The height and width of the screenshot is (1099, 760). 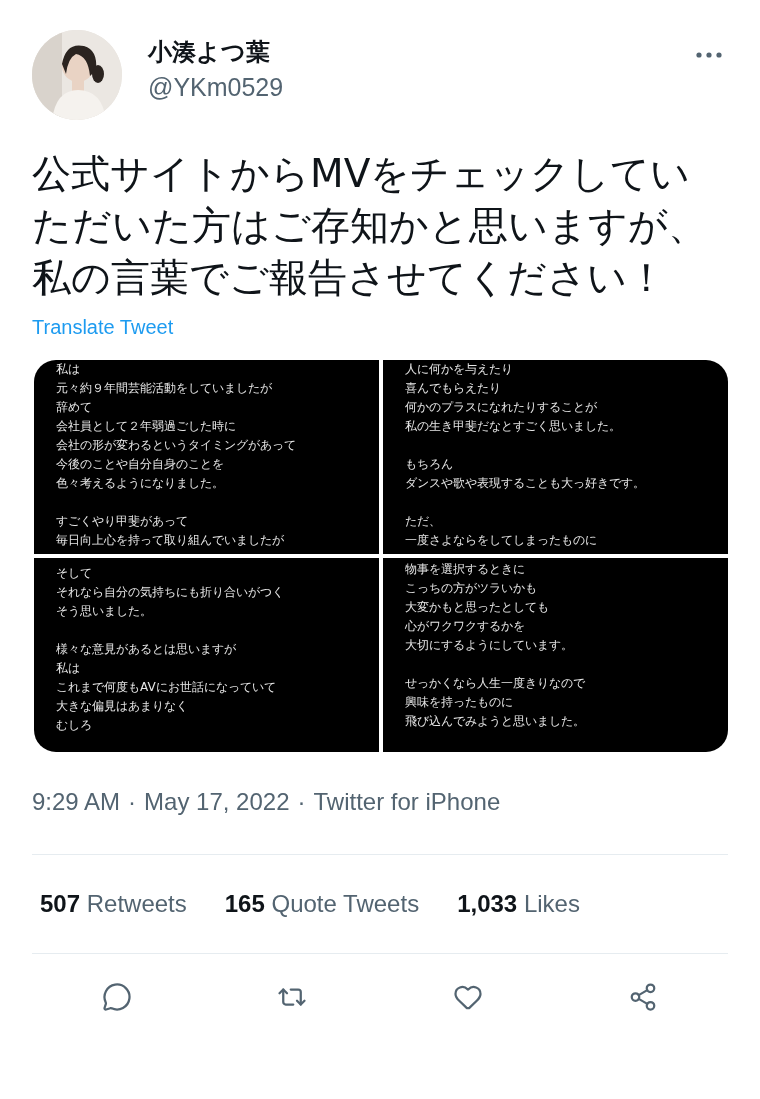 I want to click on image-text-line: 大切にするようにしています。, so click(x=489, y=645).